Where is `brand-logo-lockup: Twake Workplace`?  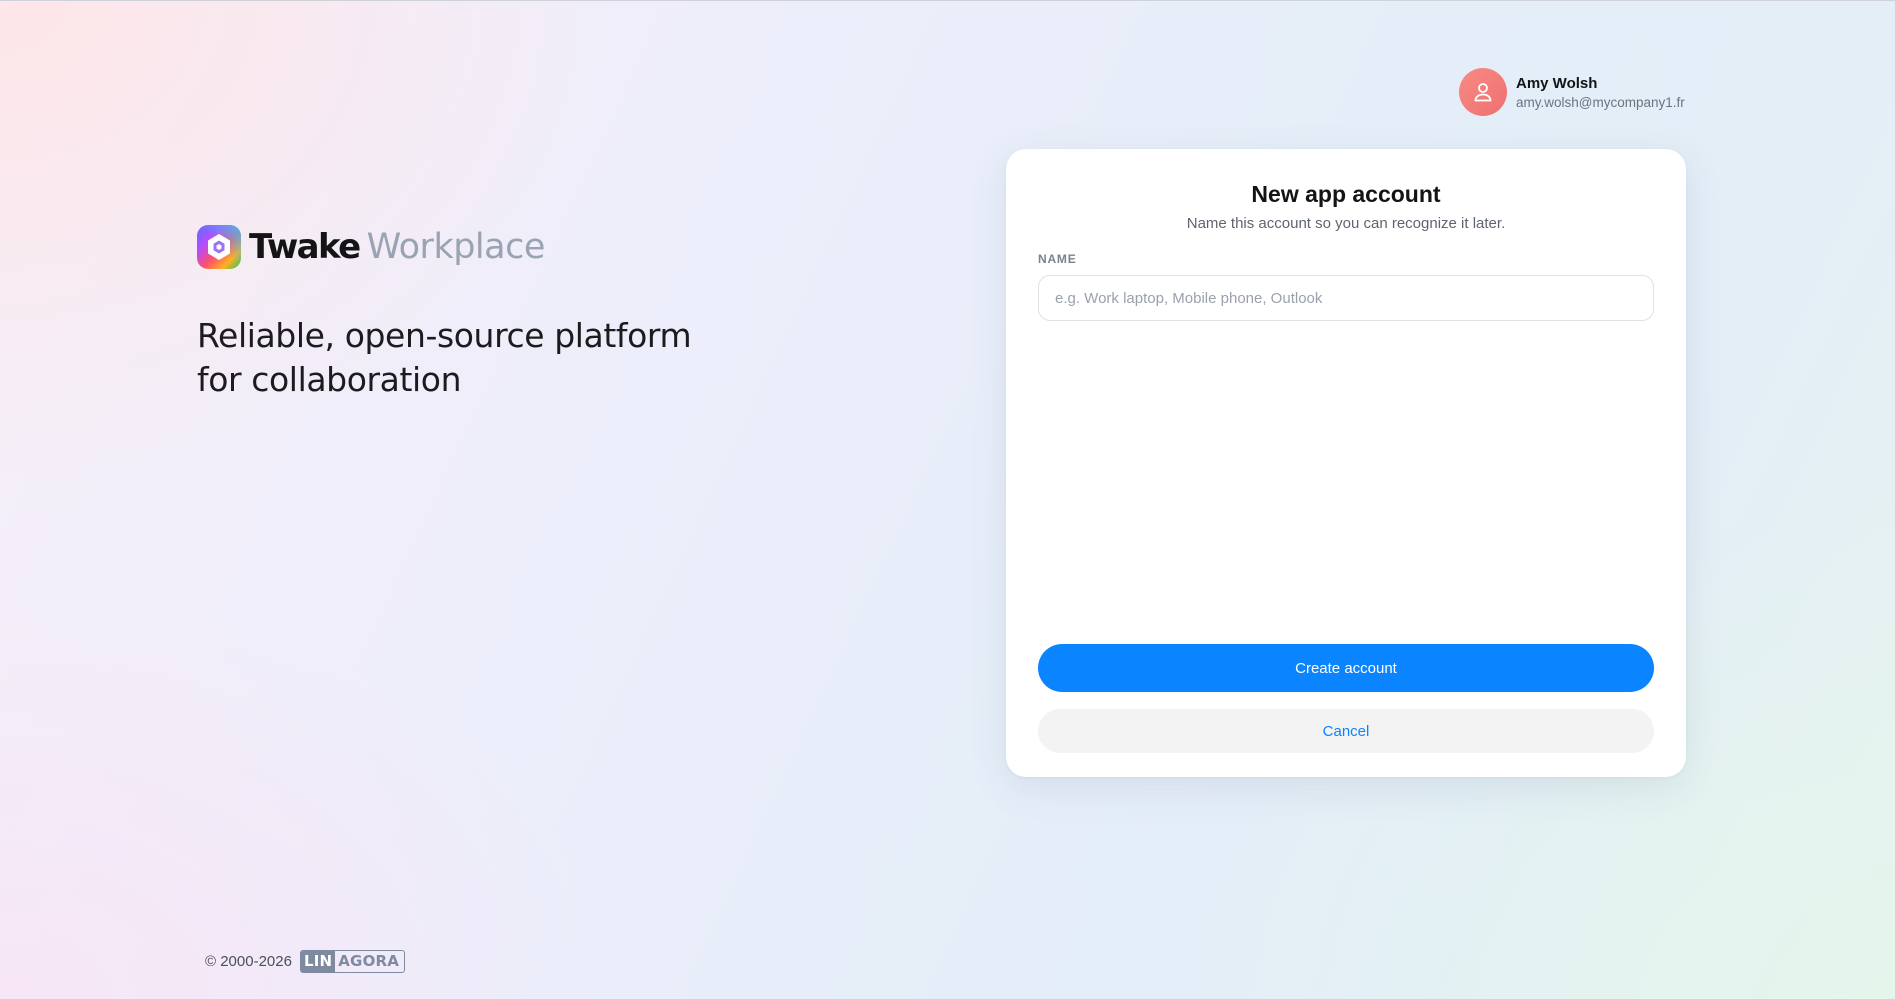 brand-logo-lockup: Twake Workplace is located at coordinates (371, 247).